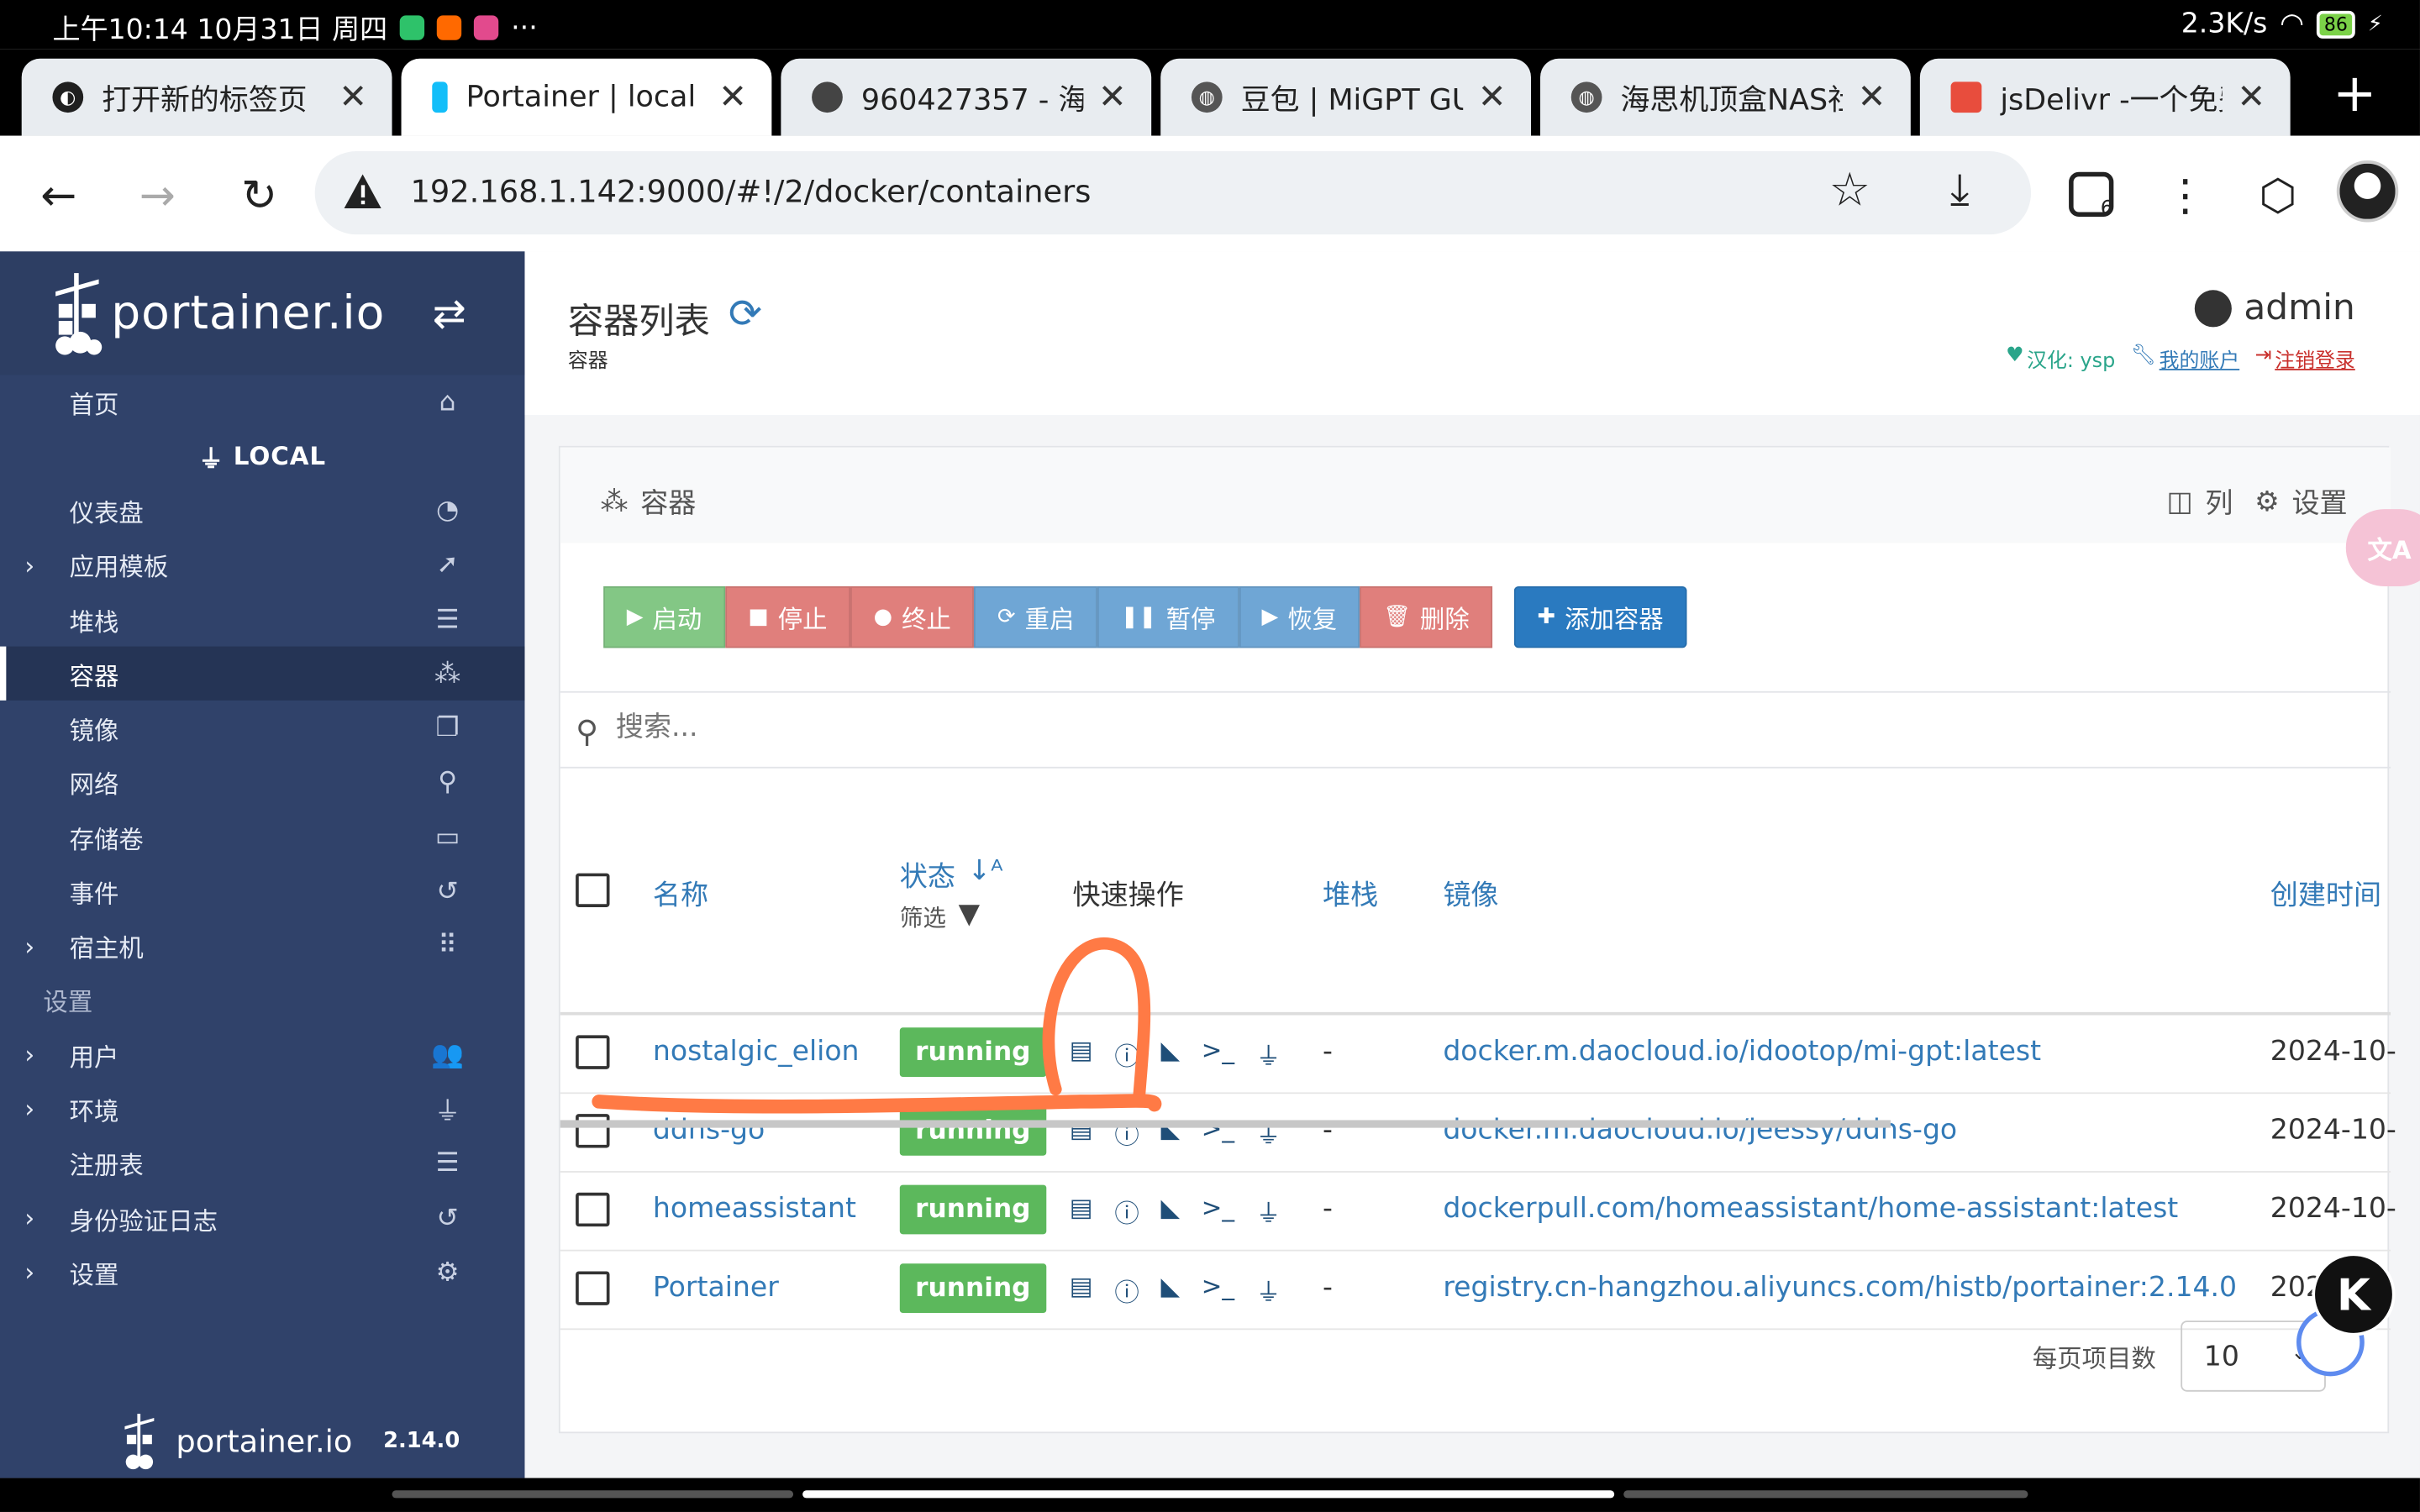  What do you see at coordinates (262, 510) in the screenshot?
I see `sidebar-item-tachometer: 仪表盘 ◔` at bounding box center [262, 510].